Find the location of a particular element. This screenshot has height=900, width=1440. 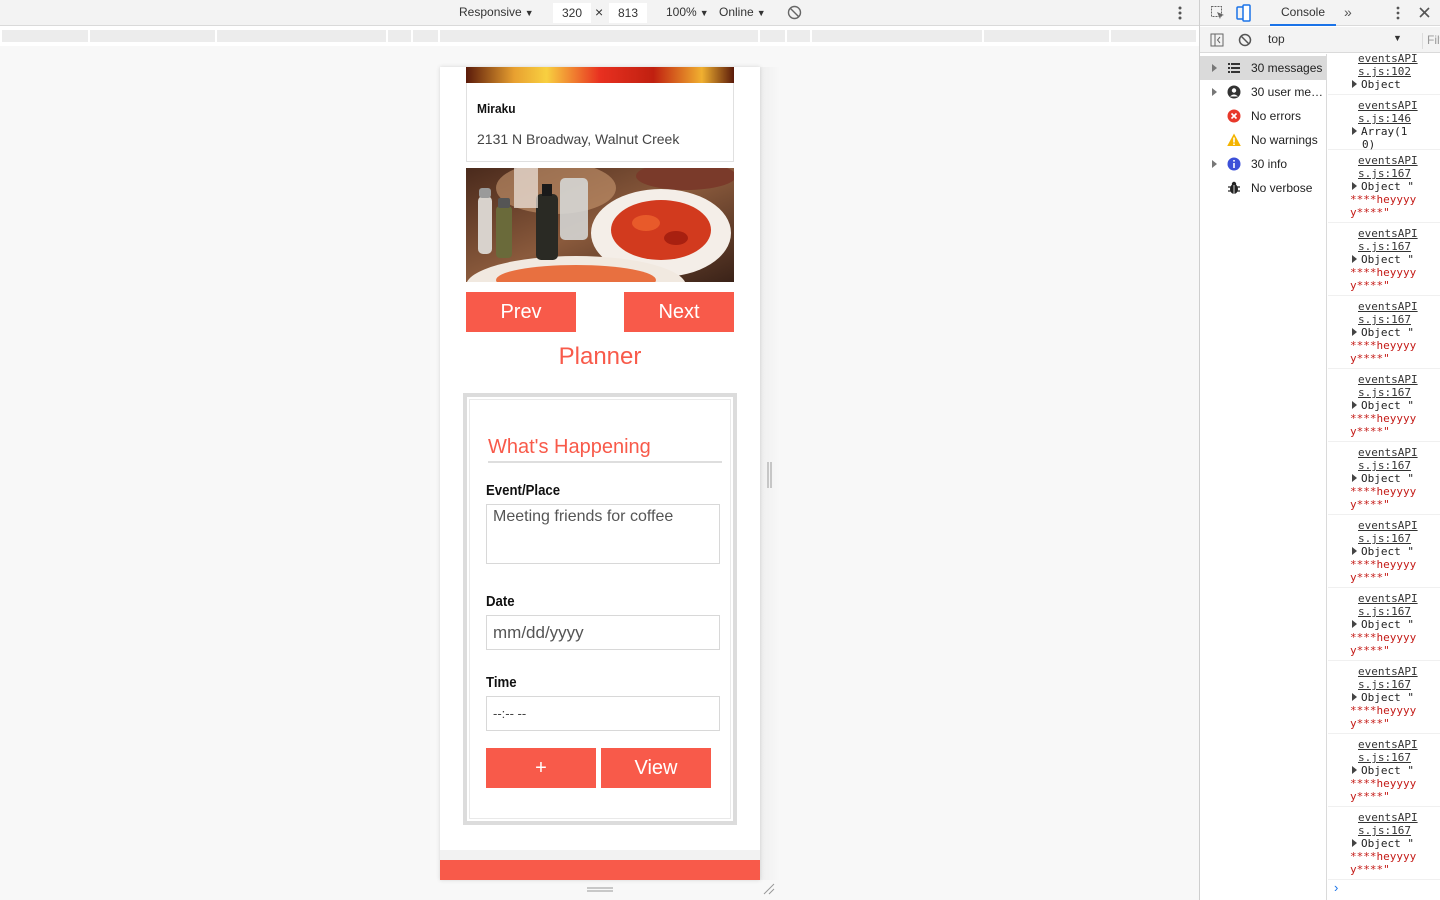

resize-handle-corner is located at coordinates (769, 889).